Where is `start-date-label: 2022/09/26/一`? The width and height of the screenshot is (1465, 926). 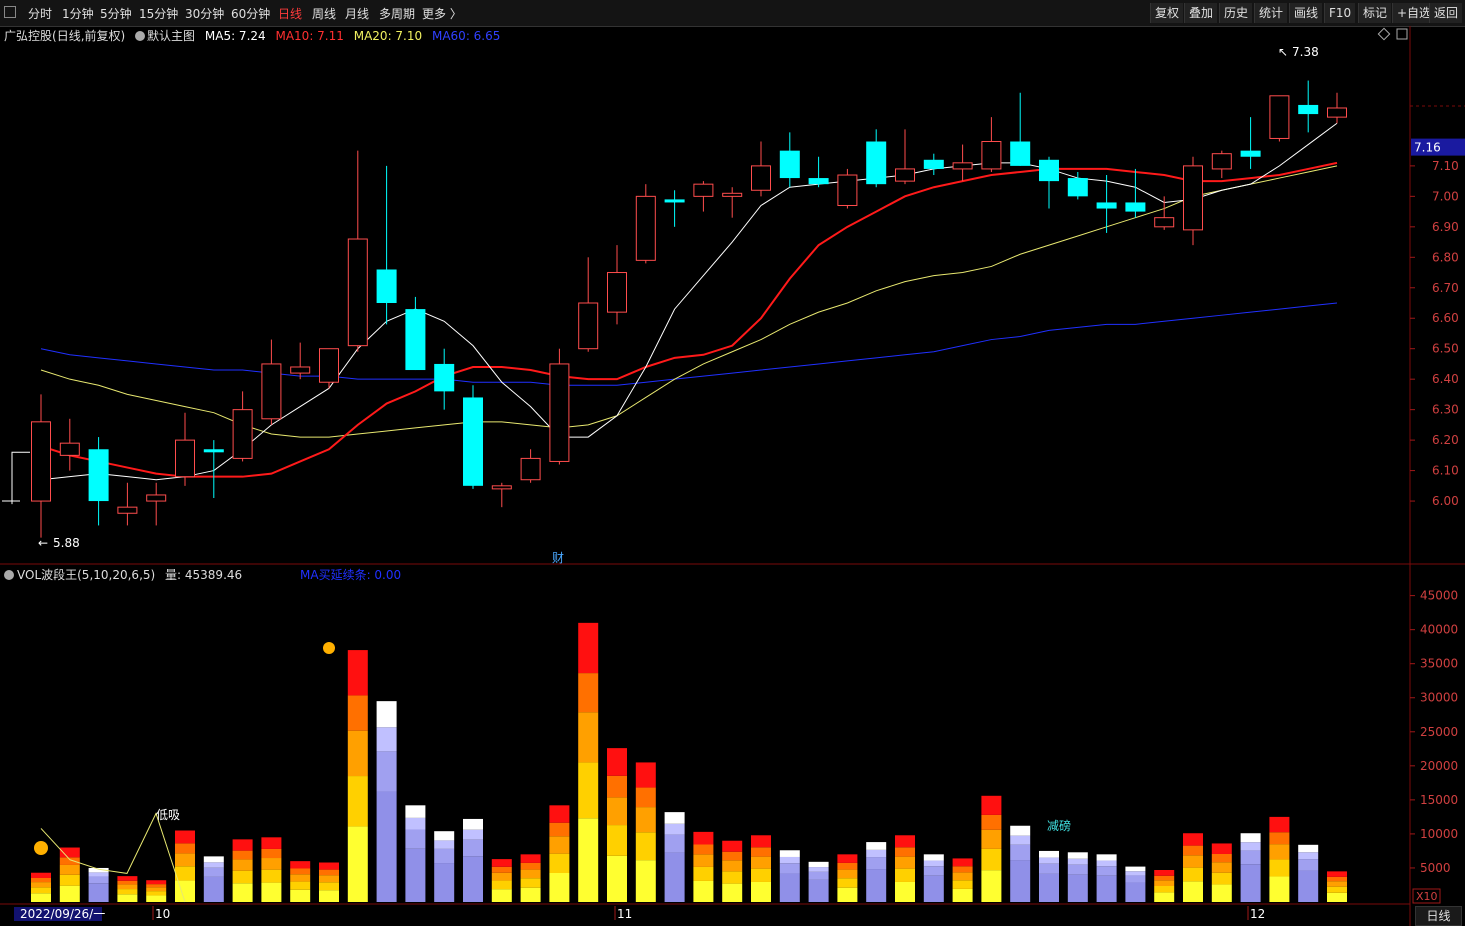 start-date-label: 2022/09/26/一 is located at coordinates (62, 914).